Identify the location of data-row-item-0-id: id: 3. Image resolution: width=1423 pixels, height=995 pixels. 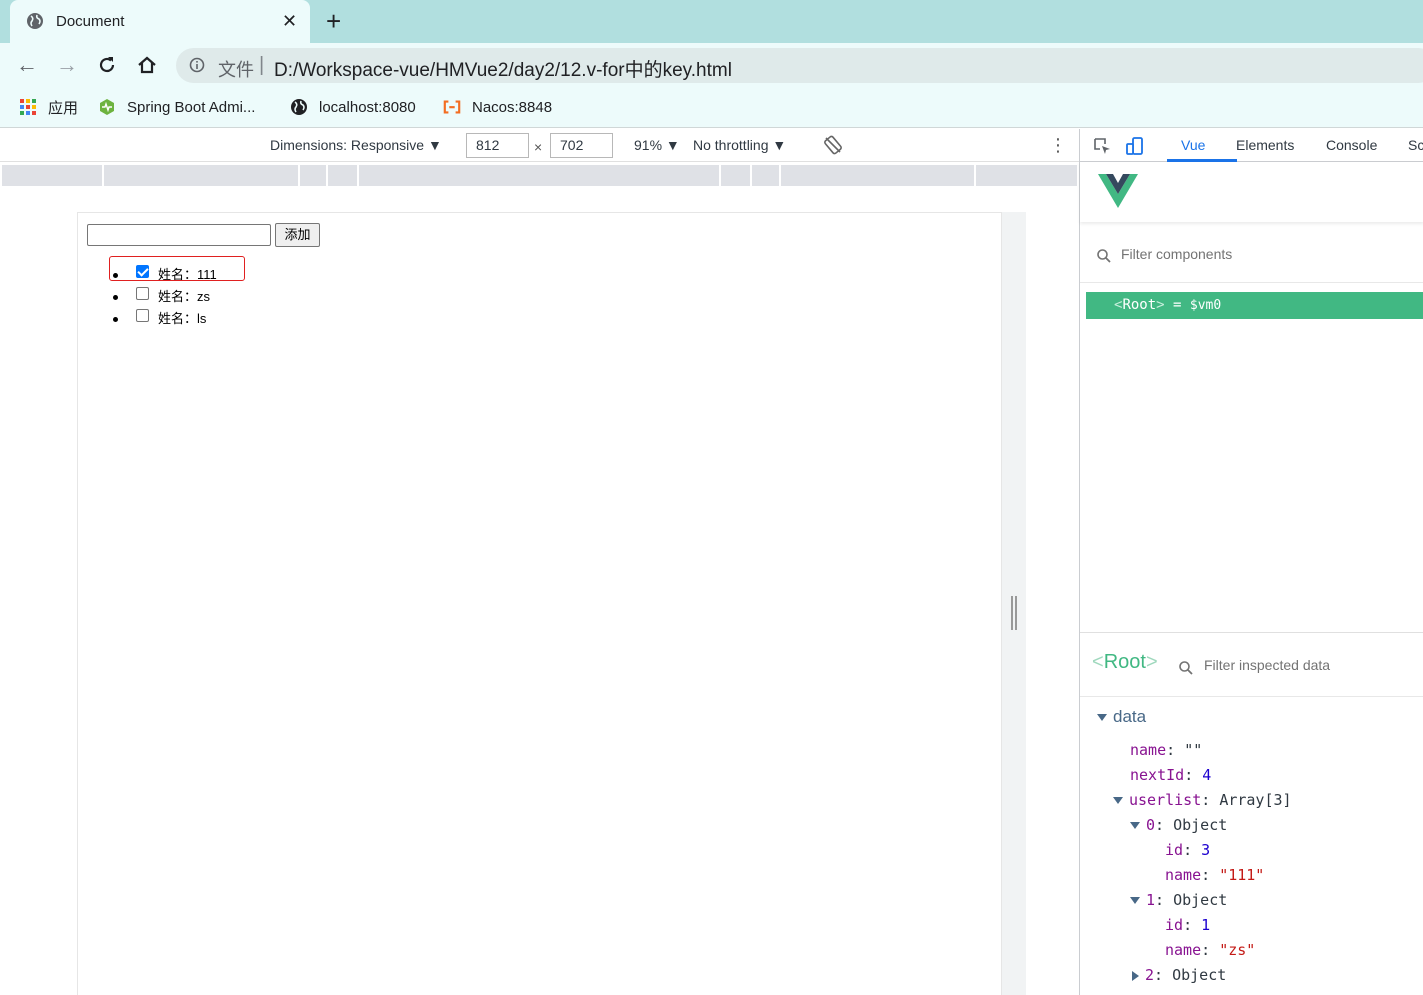
(1187, 850).